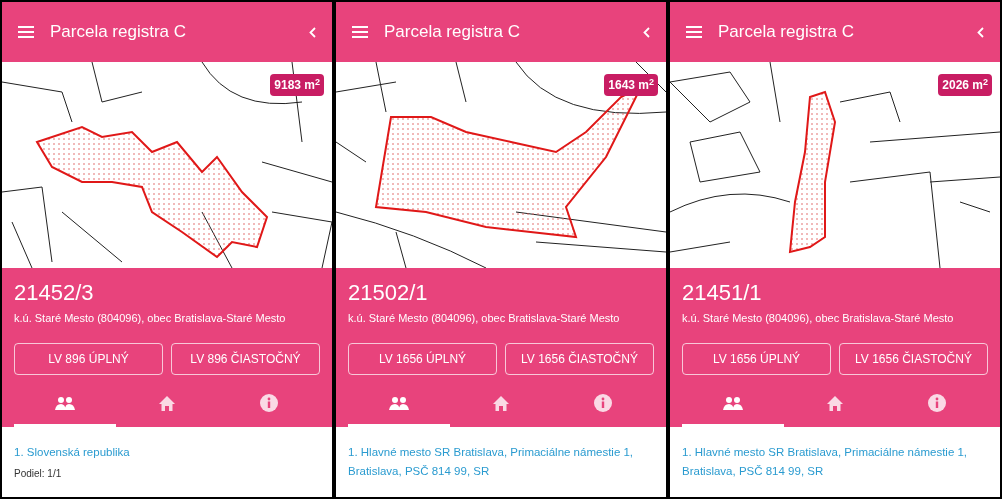  Describe the element at coordinates (54, 293) in the screenshot. I see `parcel-number: 21452/3` at that location.